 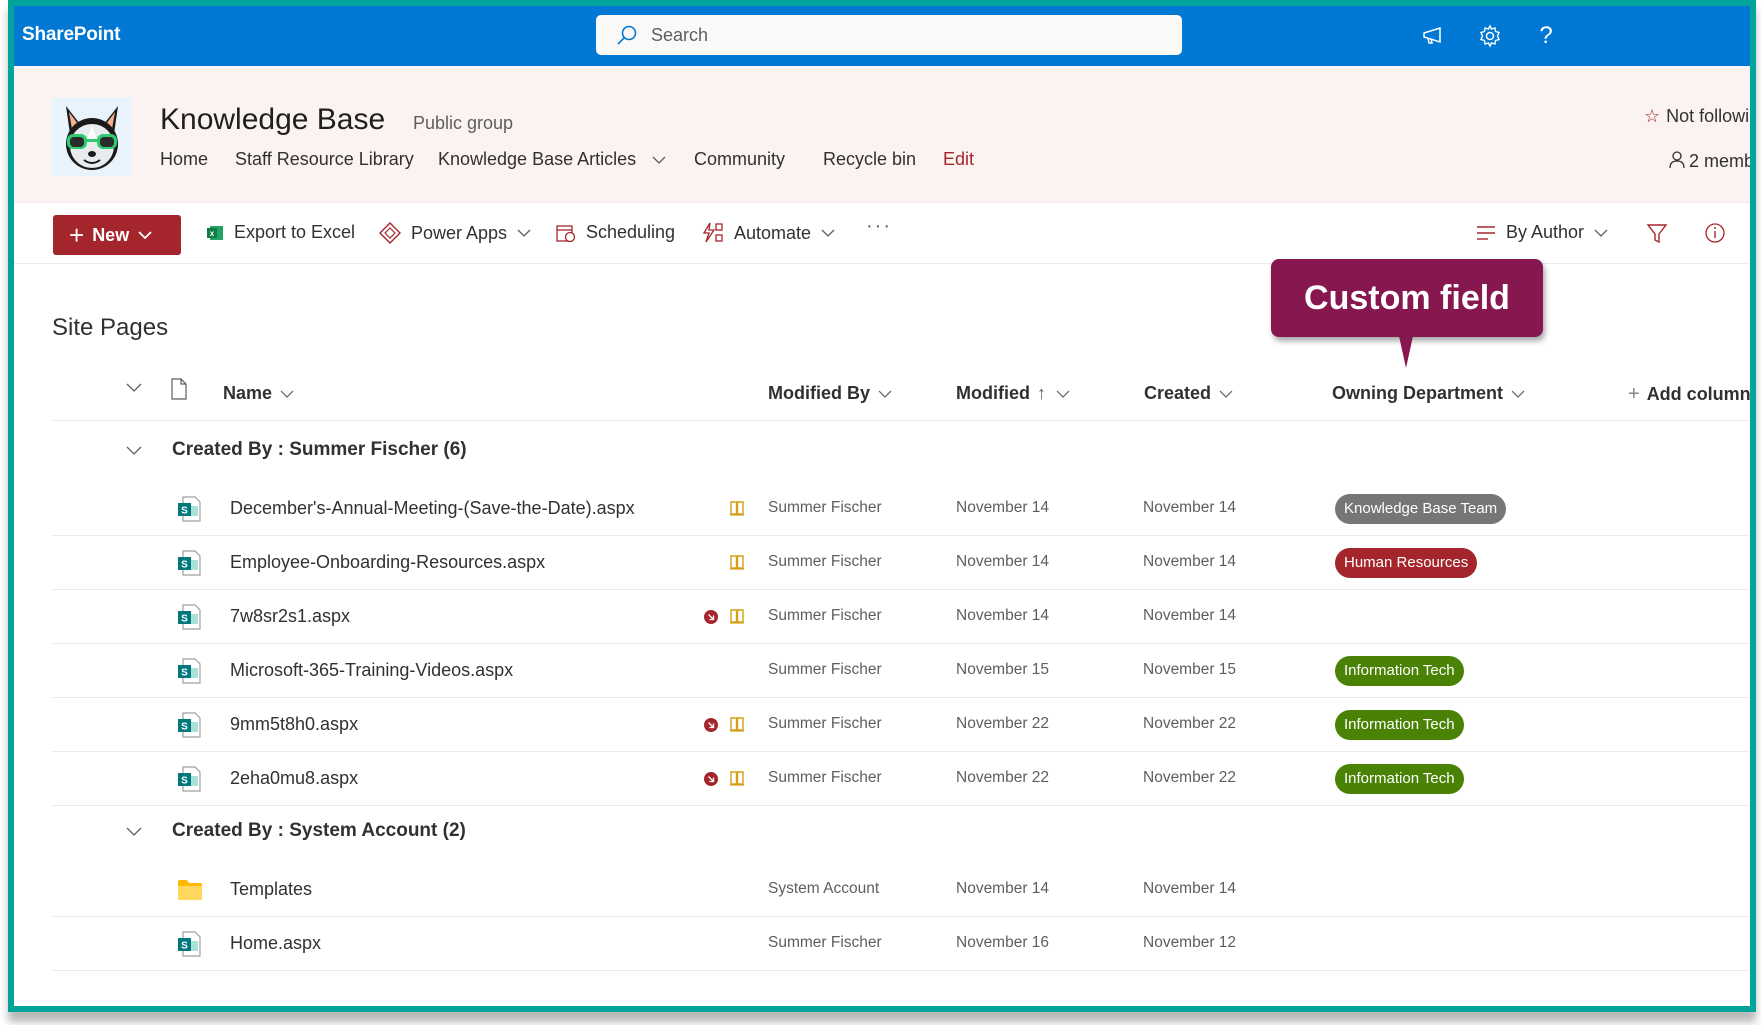 What do you see at coordinates (390, 233) in the screenshot?
I see `power-apps-icon` at bounding box center [390, 233].